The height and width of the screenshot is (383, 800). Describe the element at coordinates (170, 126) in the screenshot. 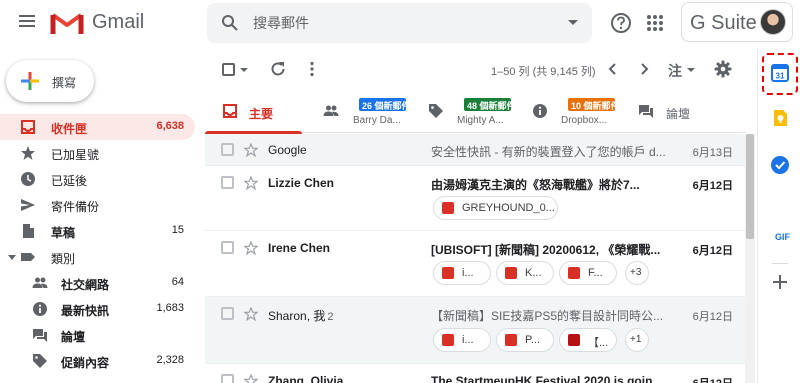

I see `sidebar-item-count: 6,638` at that location.